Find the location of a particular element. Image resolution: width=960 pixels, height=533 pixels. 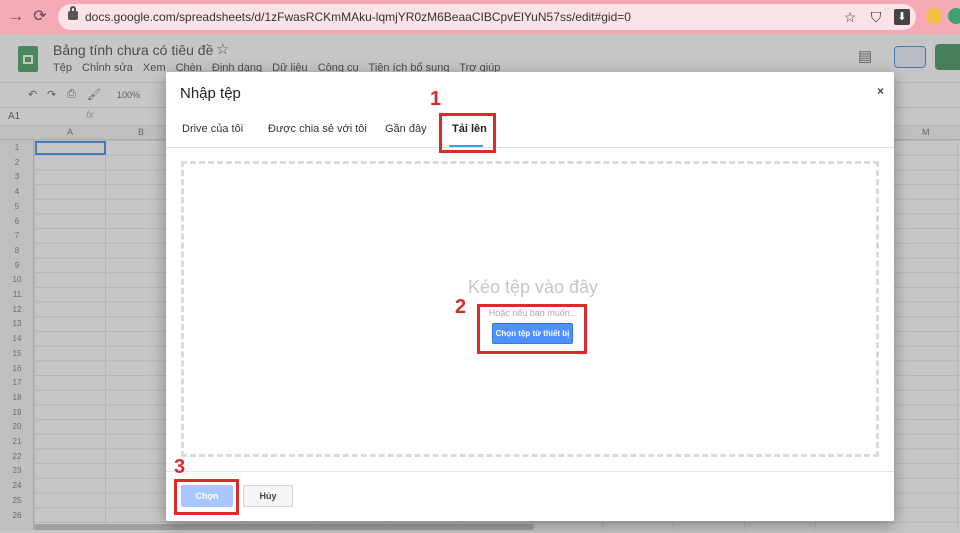

tab-shared-with-me: Được chia sẻ với tôi is located at coordinates (317, 129).